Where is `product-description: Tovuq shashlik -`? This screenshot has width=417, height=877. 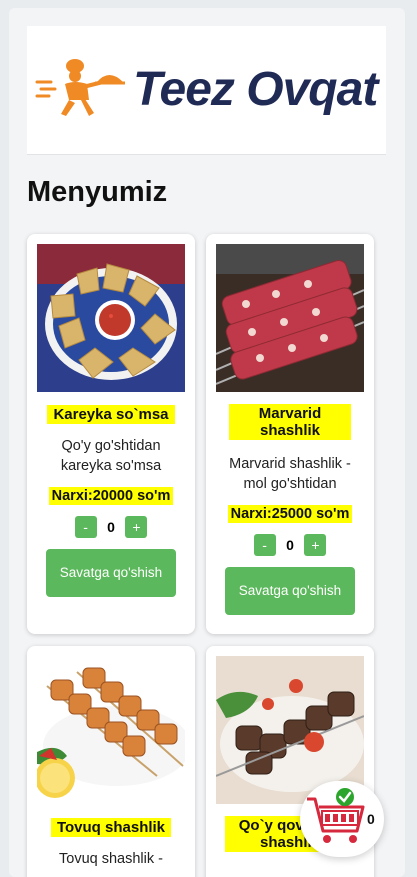 product-description: Tovuq shashlik - is located at coordinates (111, 859).